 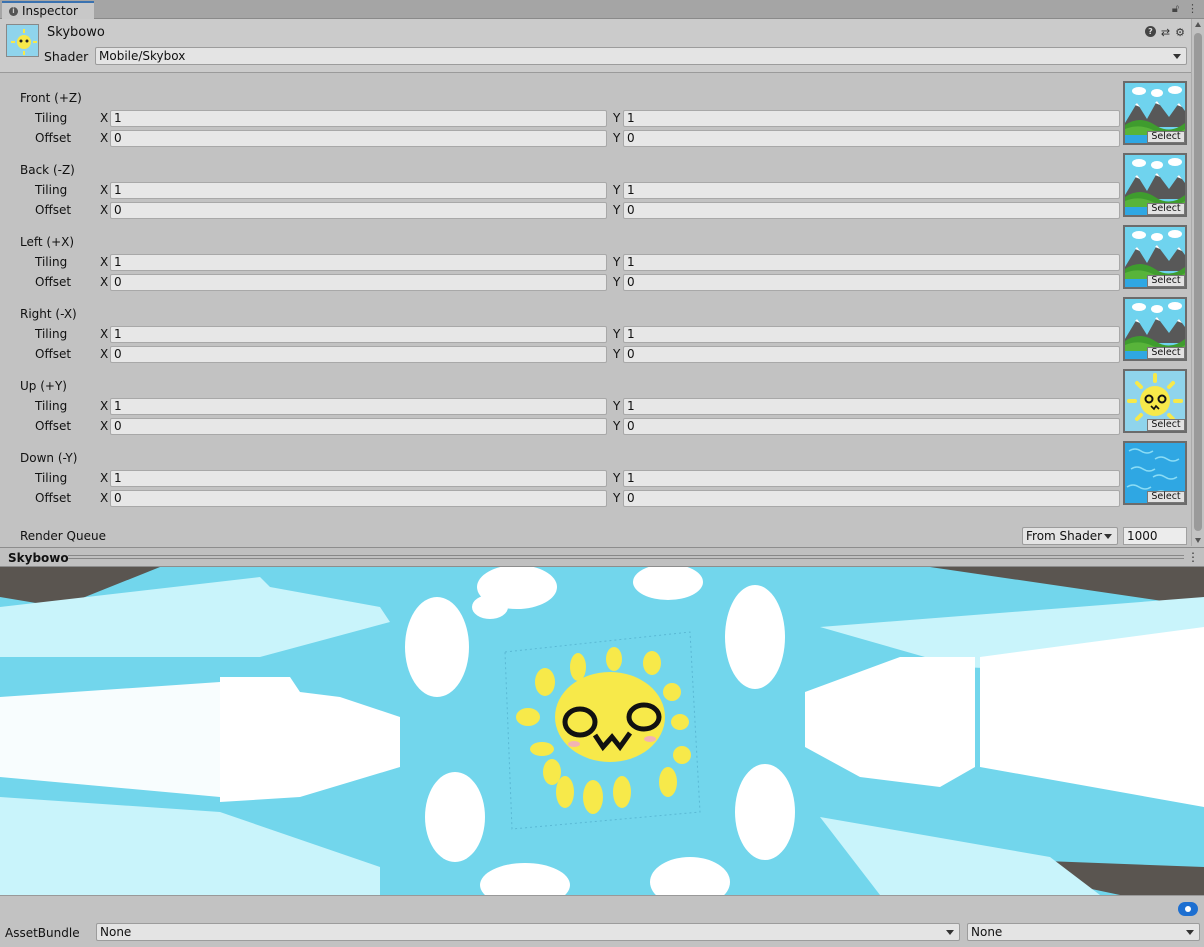 I want to click on render-queue-mode-dropdown: From Shader, so click(x=1070, y=536).